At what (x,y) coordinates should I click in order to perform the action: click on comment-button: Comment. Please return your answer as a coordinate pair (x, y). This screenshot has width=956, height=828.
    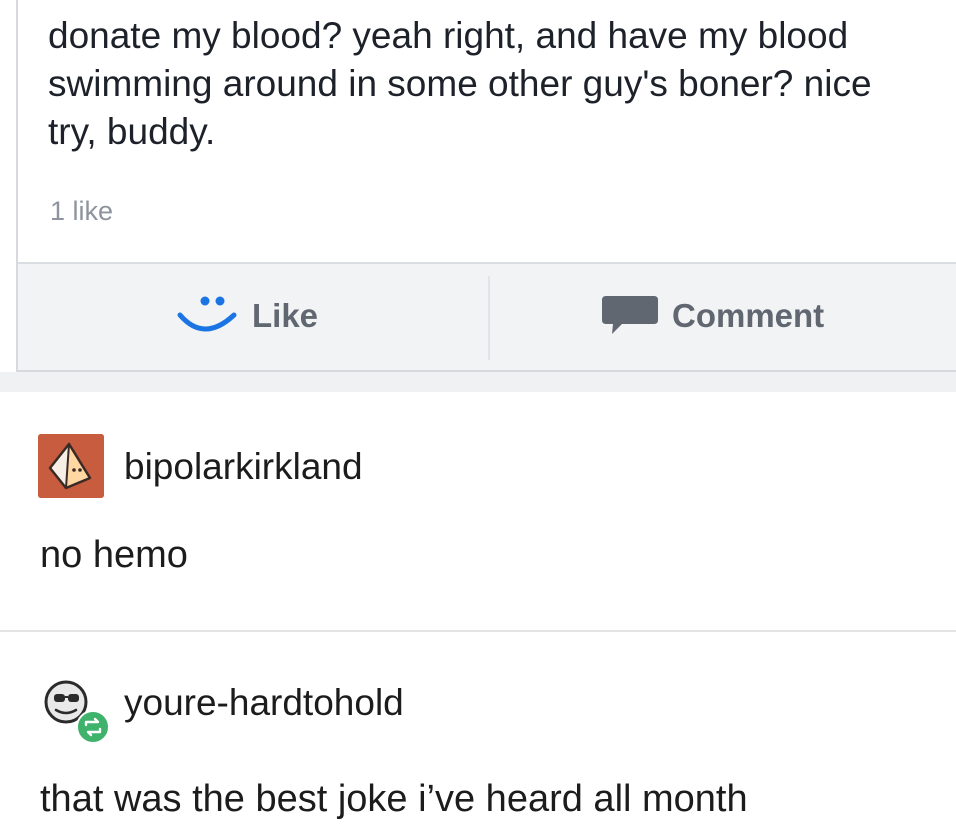
    Looking at the image, I should click on (712, 316).